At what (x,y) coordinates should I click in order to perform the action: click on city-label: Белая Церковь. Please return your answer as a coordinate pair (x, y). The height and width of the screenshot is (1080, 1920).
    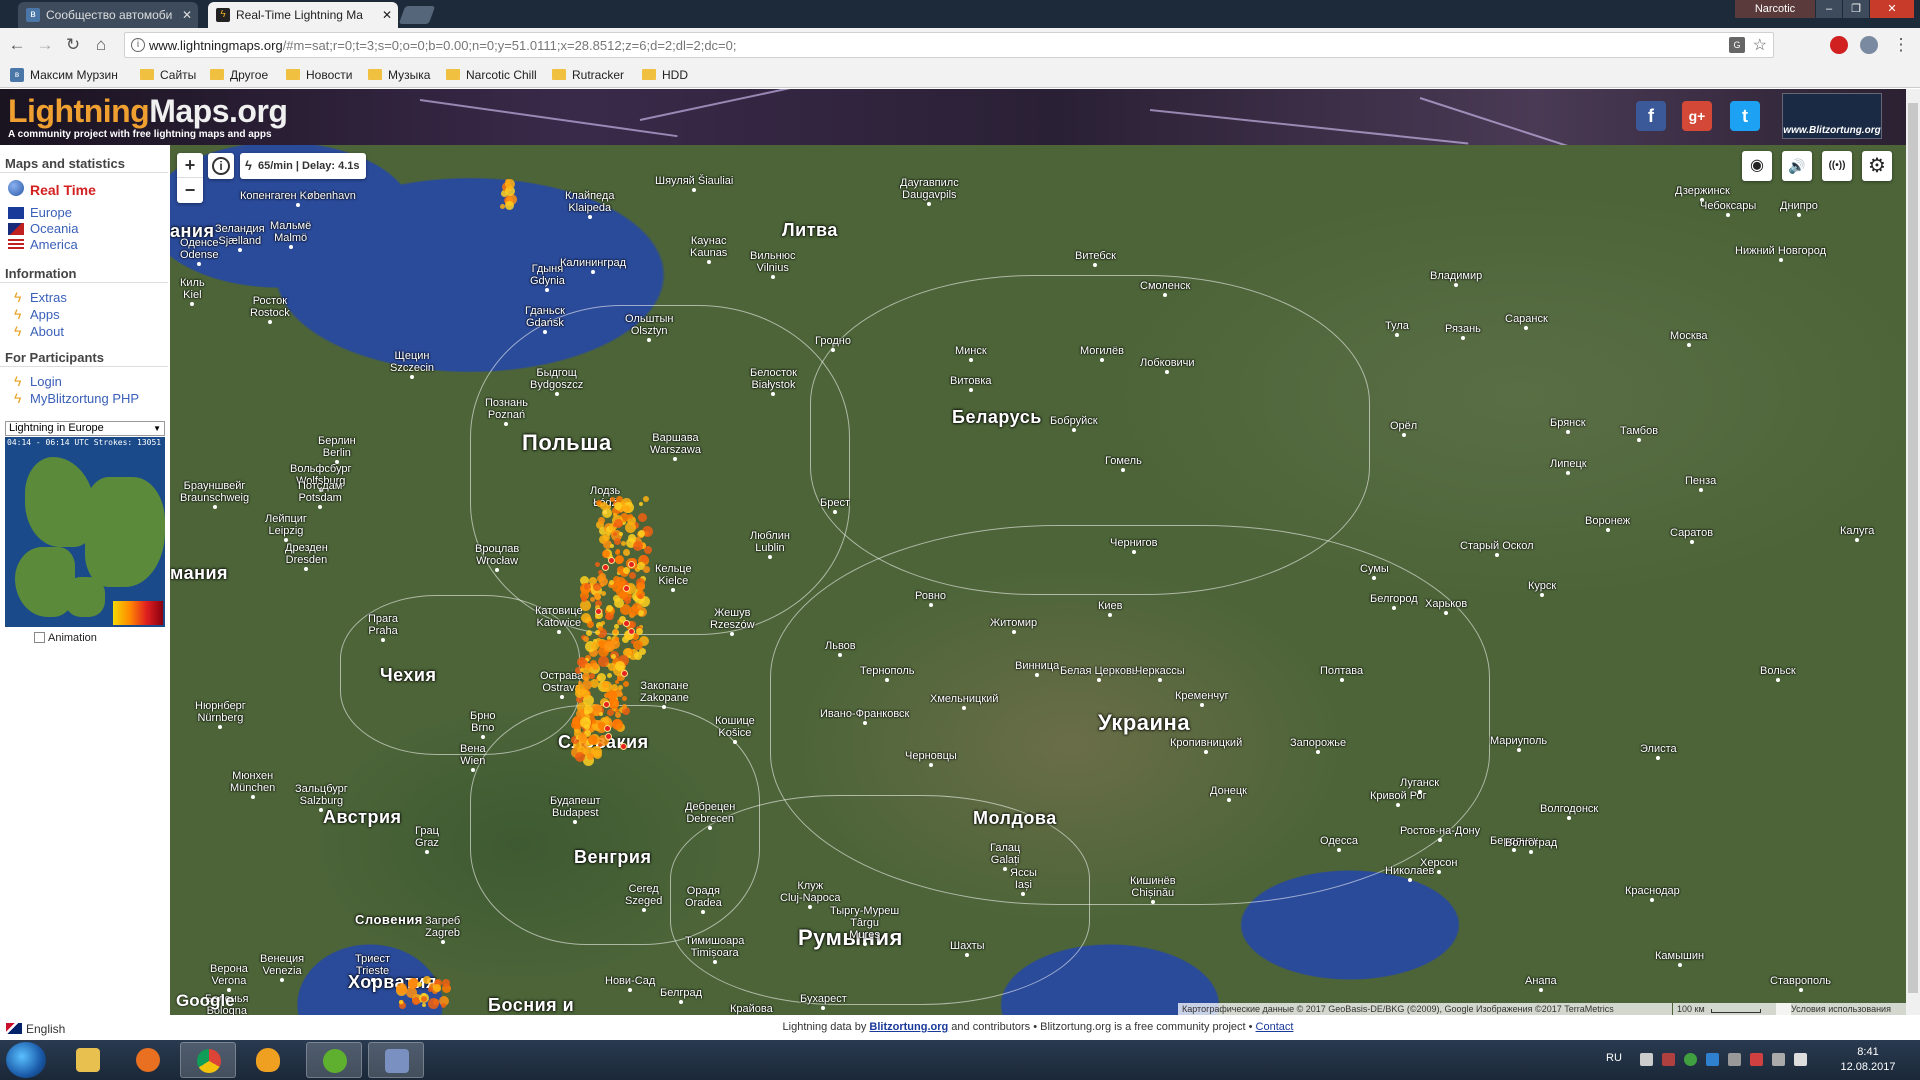
    Looking at the image, I should click on (1099, 673).